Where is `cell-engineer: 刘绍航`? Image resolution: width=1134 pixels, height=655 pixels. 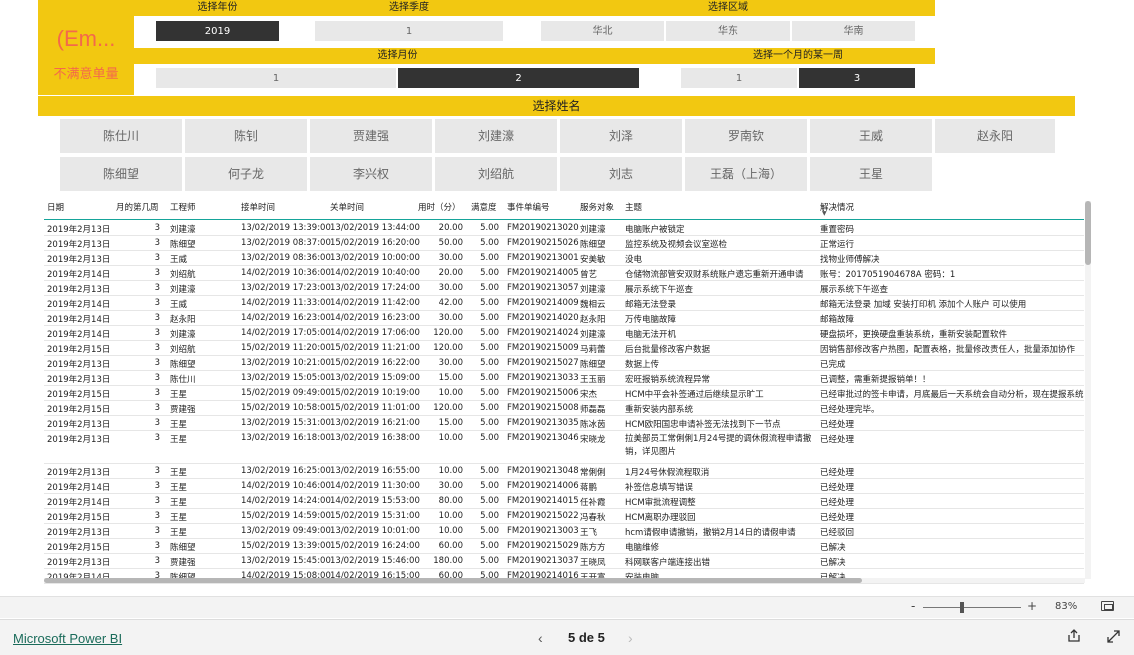 cell-engineer: 刘绍航 is located at coordinates (183, 350).